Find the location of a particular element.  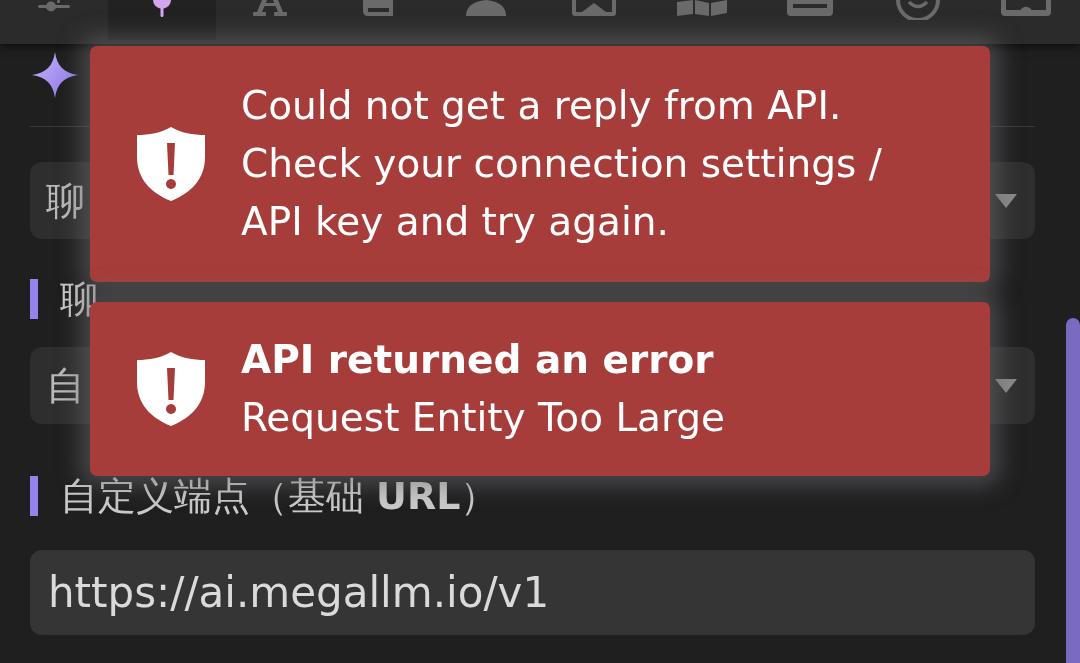

select-value: 自 is located at coordinates (65, 385).